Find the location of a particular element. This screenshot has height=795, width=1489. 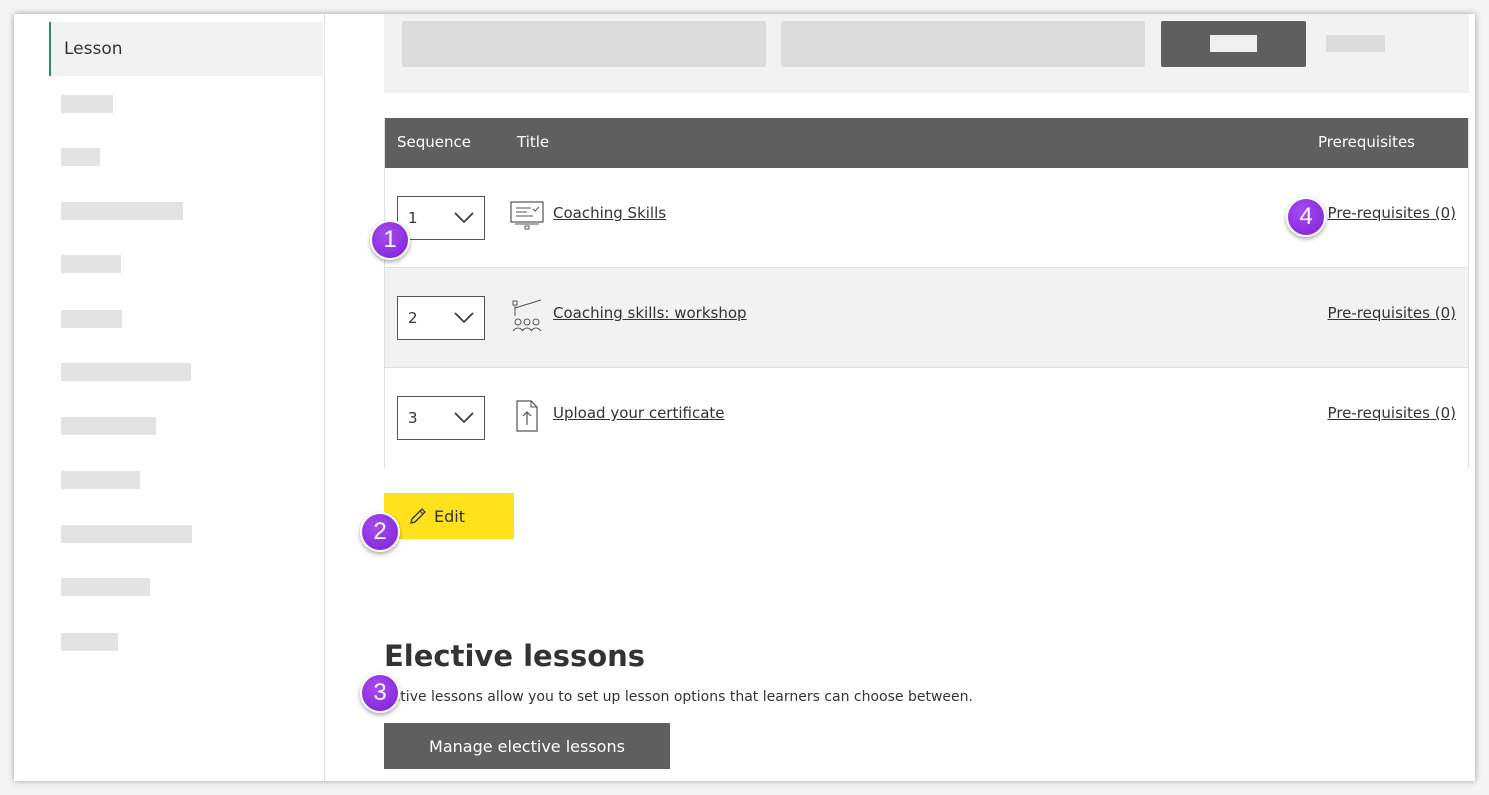

filter-submit-button is located at coordinates (1233, 44).